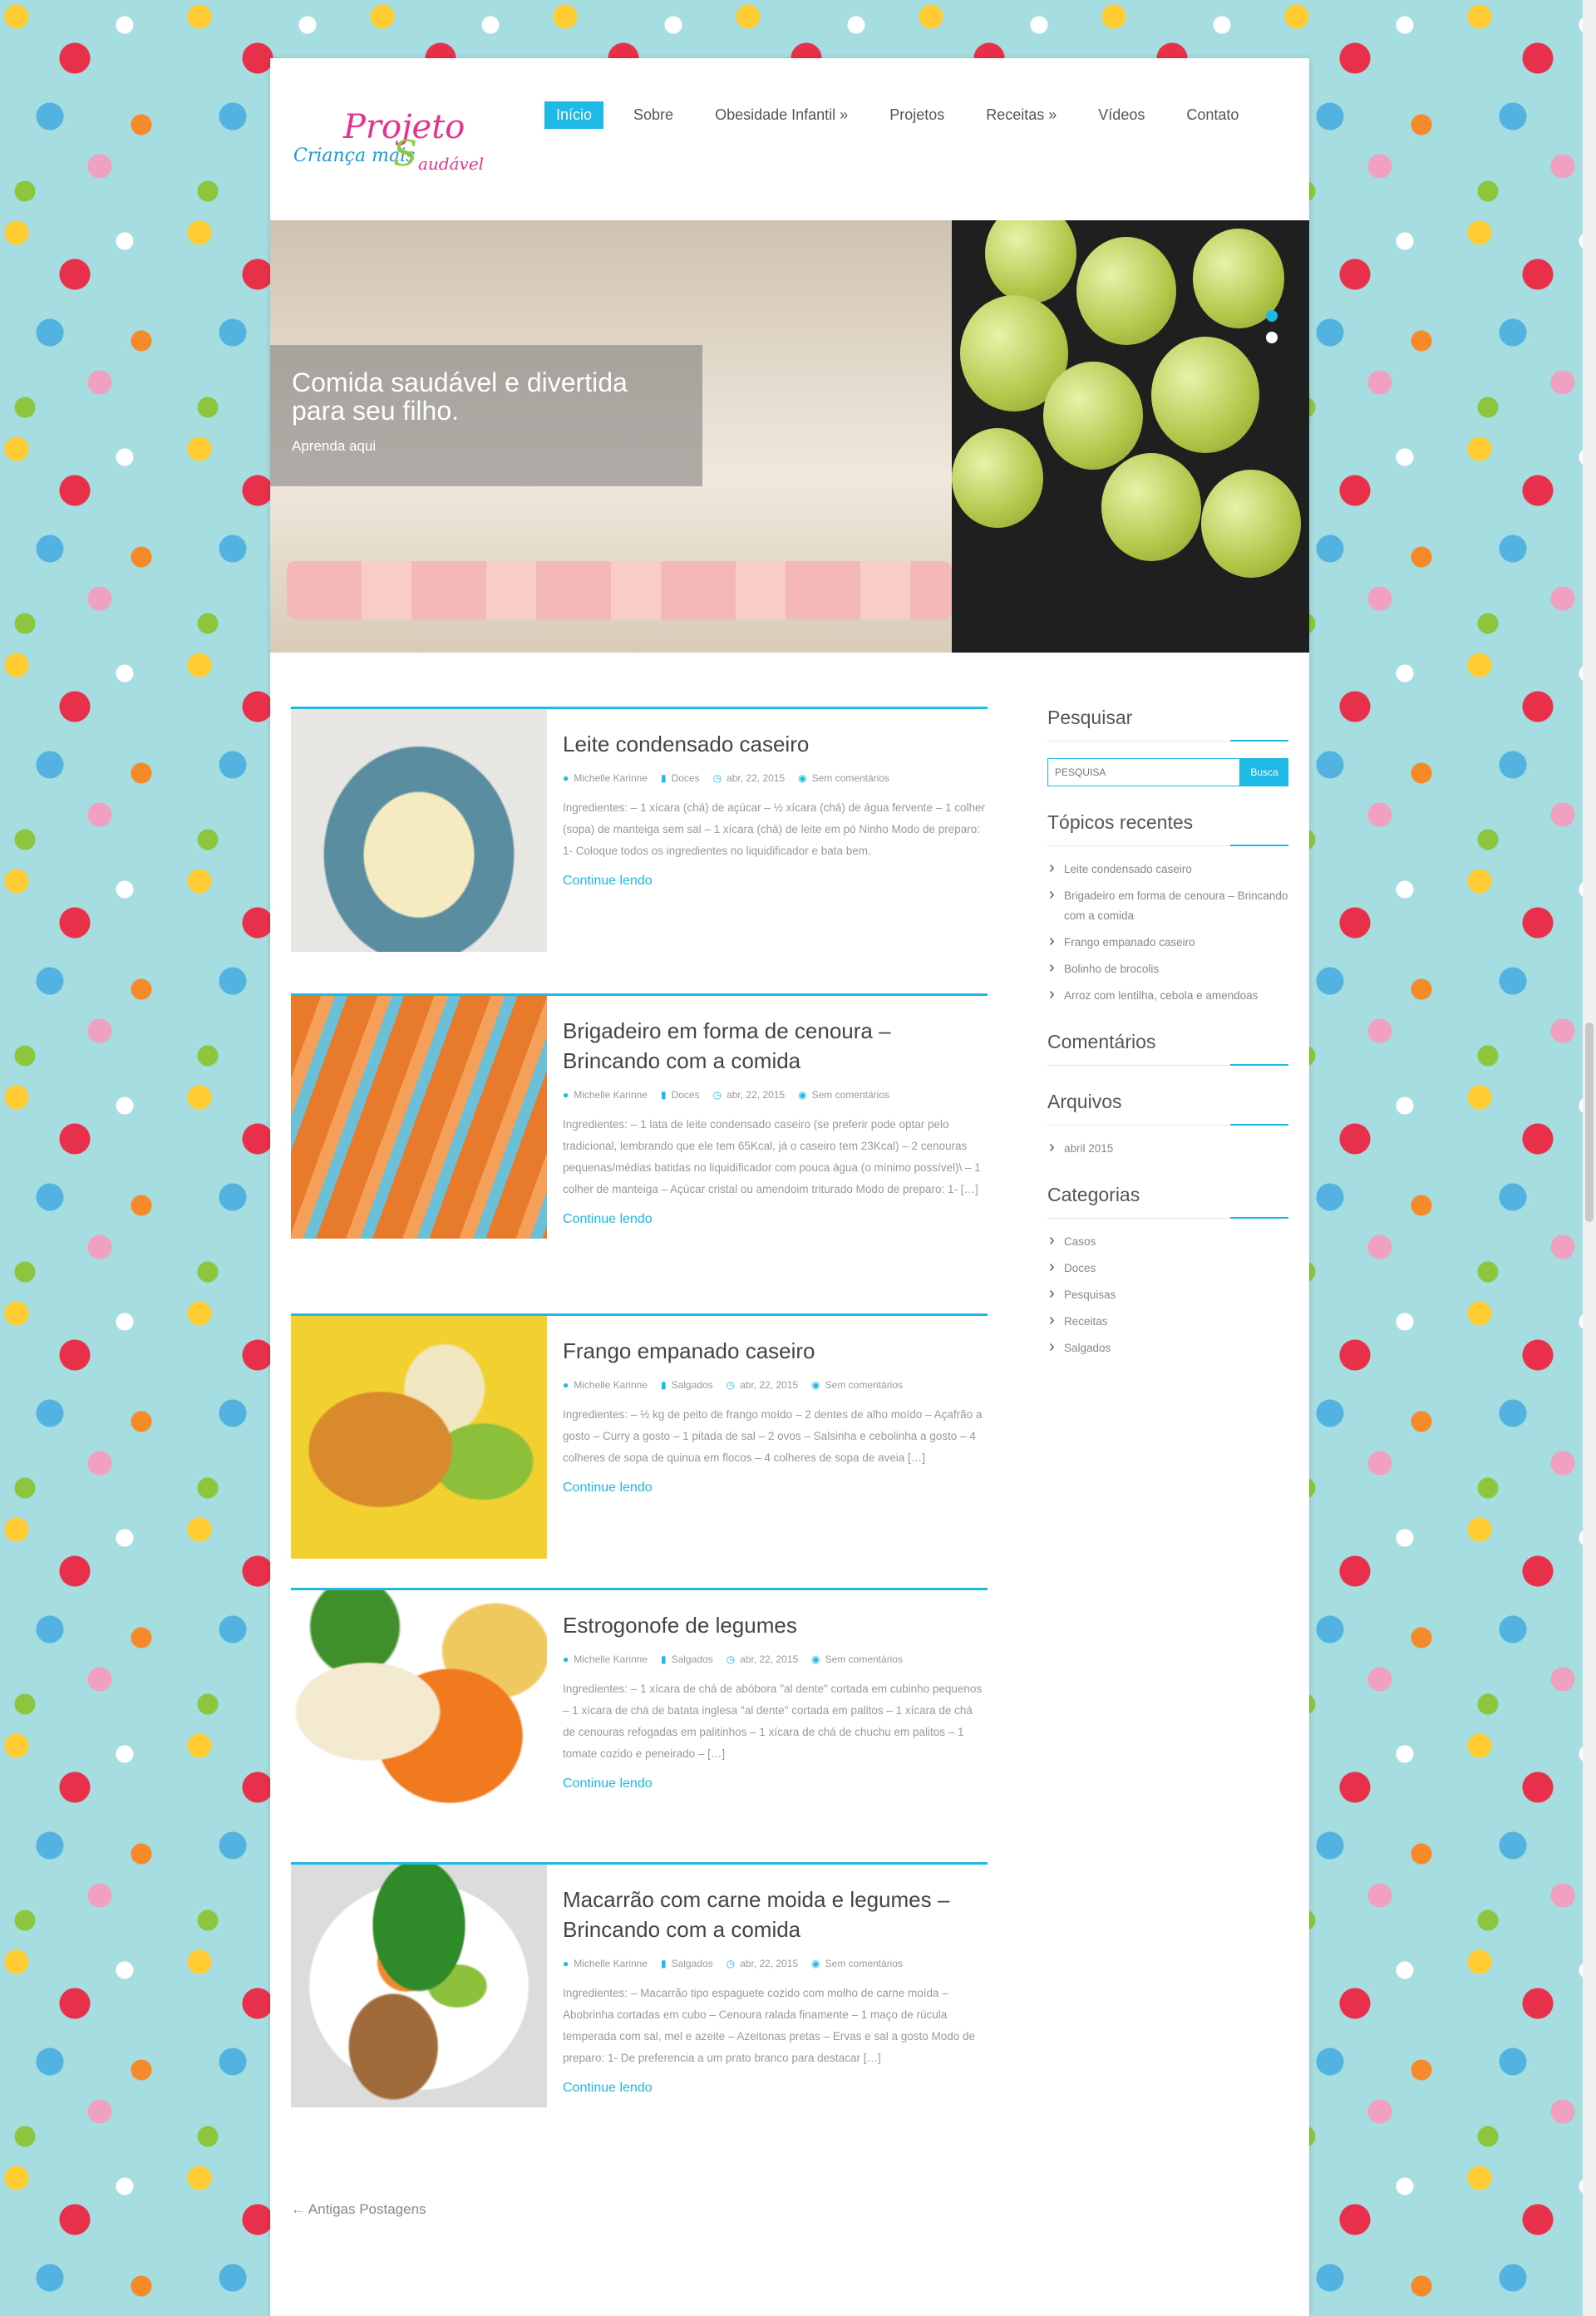 The width and height of the screenshot is (1596, 2316). What do you see at coordinates (1021, 115) in the screenshot?
I see `nav-item-receitas: Receitas »` at bounding box center [1021, 115].